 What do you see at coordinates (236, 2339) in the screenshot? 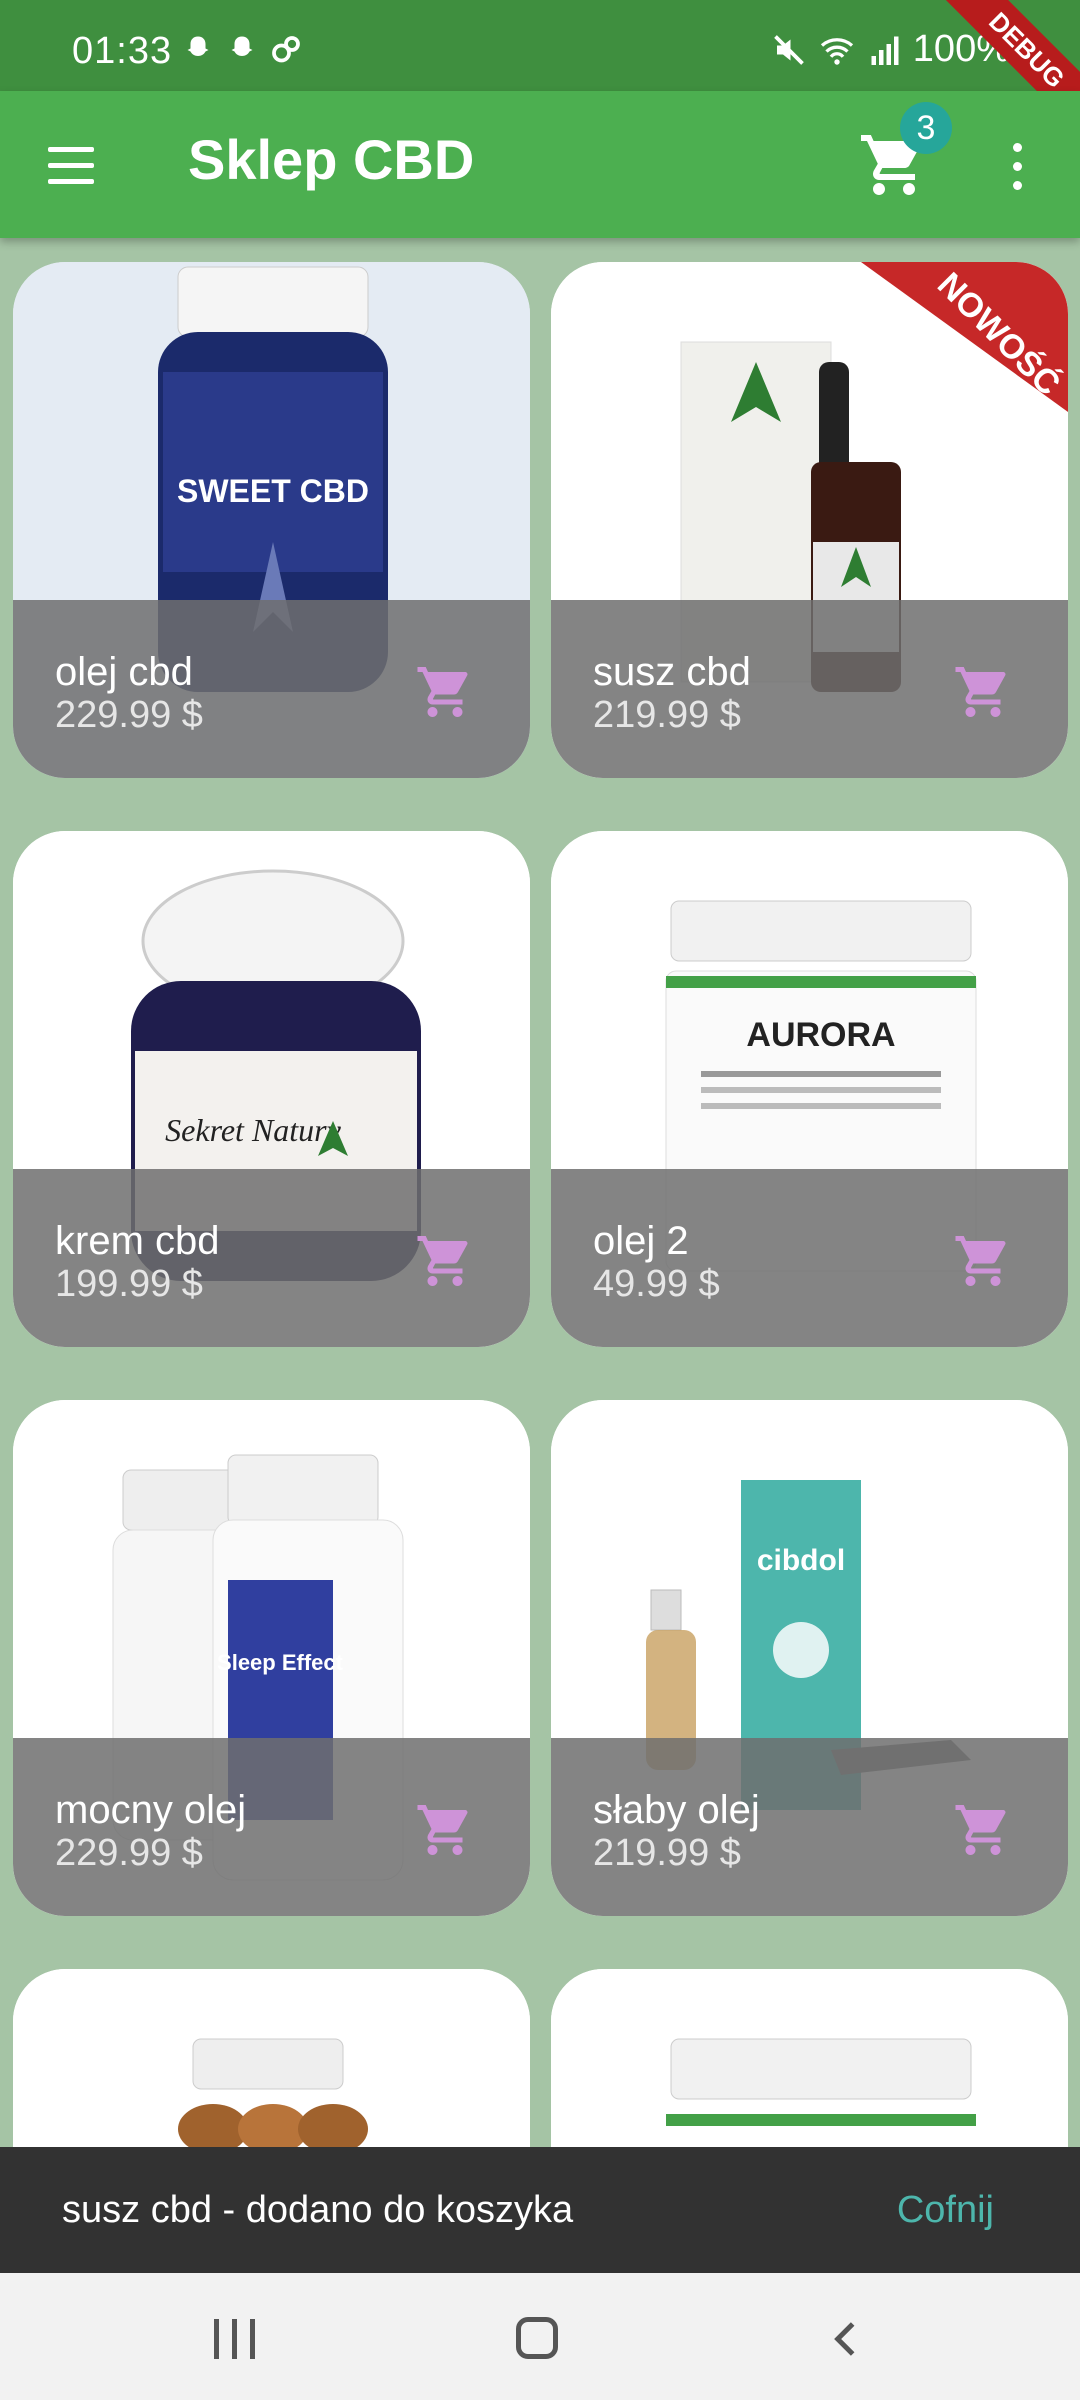
I see `recent-apps-button` at bounding box center [236, 2339].